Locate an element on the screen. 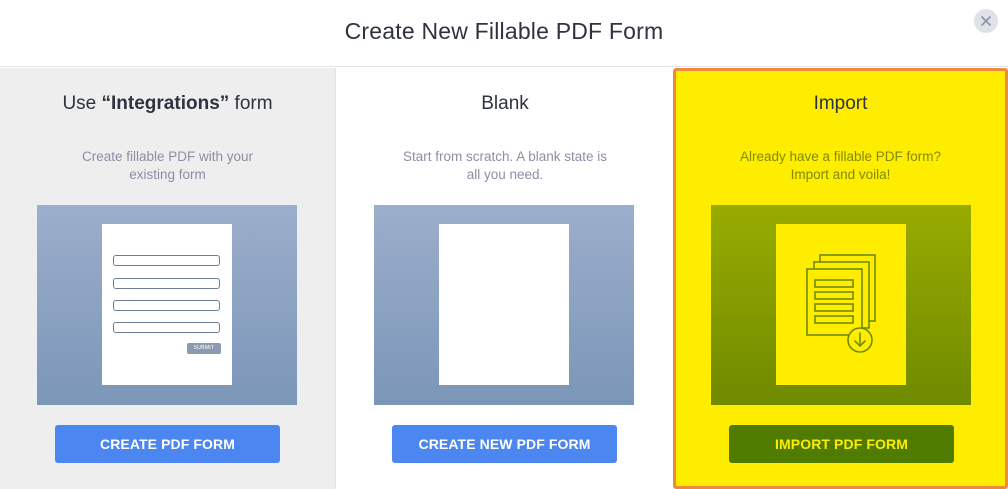  import-pdf-form-button: IMPORT PDF FORM is located at coordinates (841, 444).